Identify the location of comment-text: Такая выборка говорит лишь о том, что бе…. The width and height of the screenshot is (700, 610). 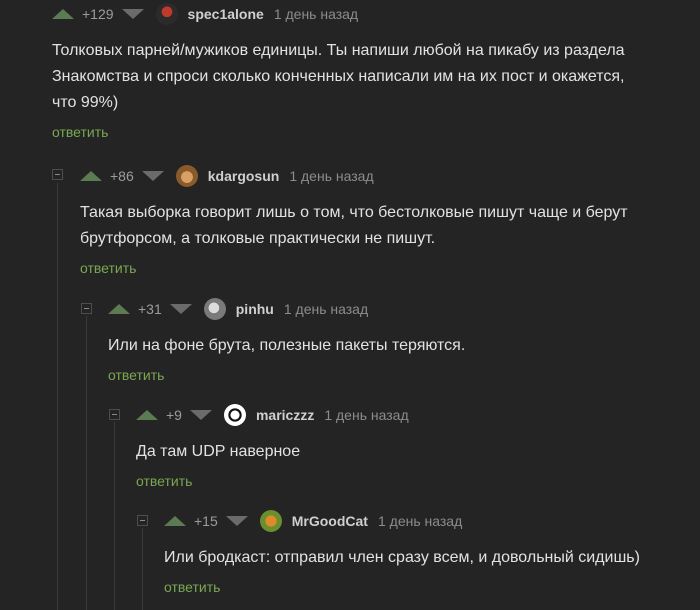
(386, 226).